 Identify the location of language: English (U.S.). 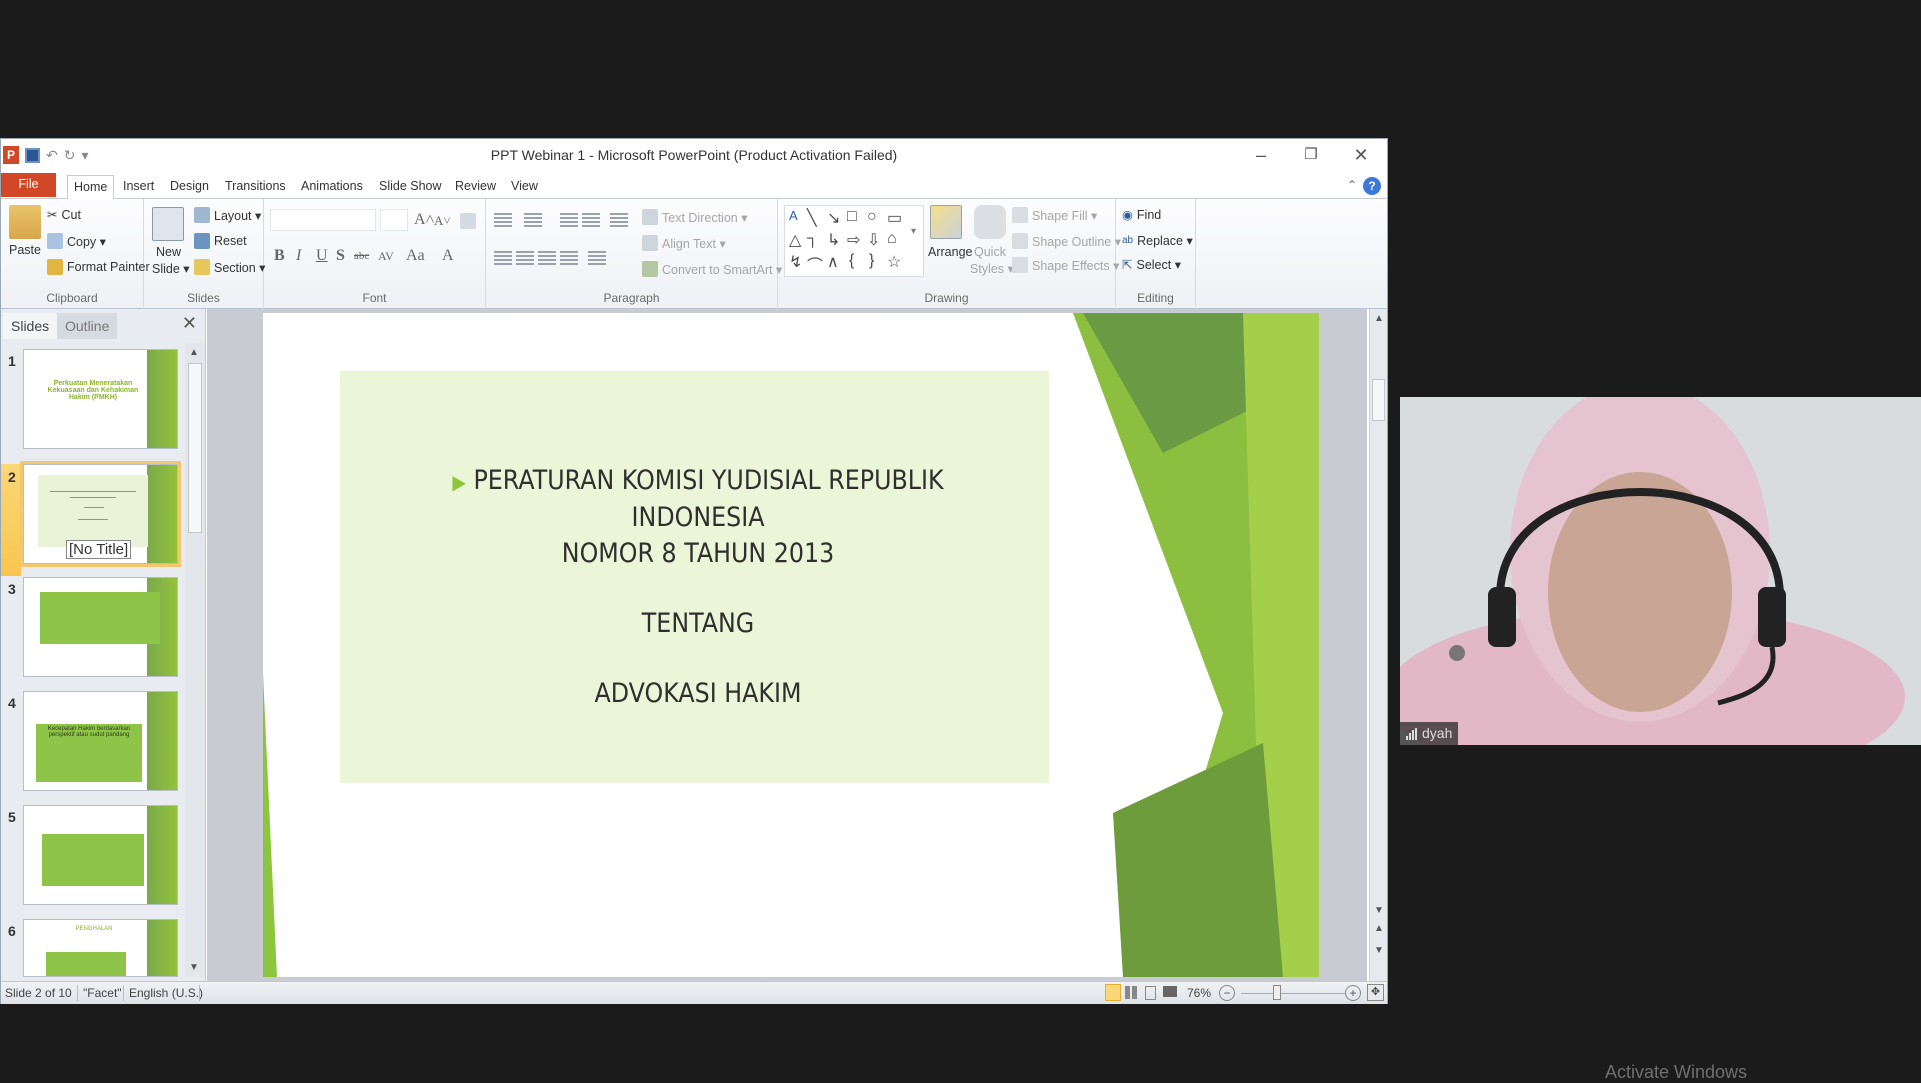
(166, 993).